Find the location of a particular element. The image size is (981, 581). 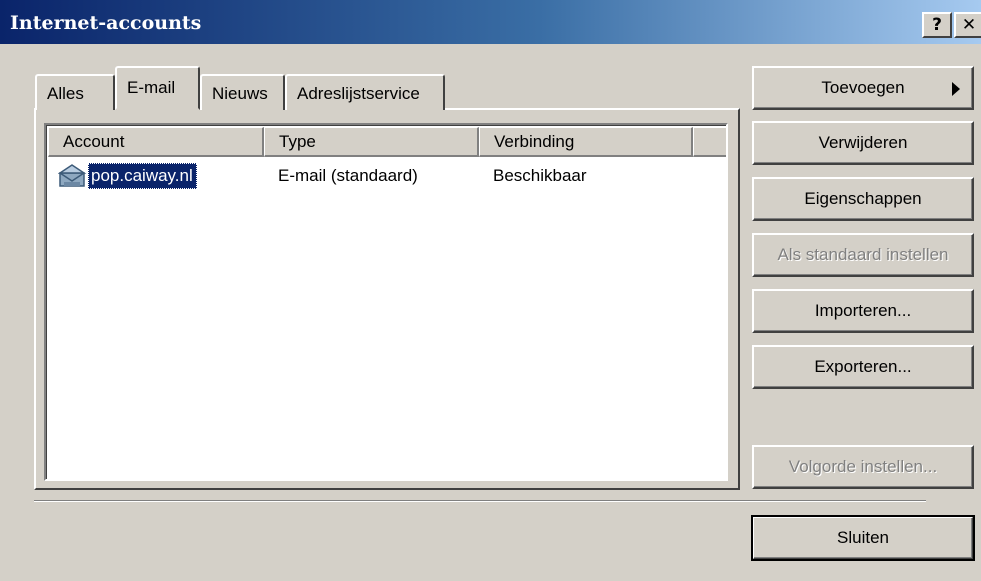

window-title: Internet-accounts is located at coordinates (106, 23).